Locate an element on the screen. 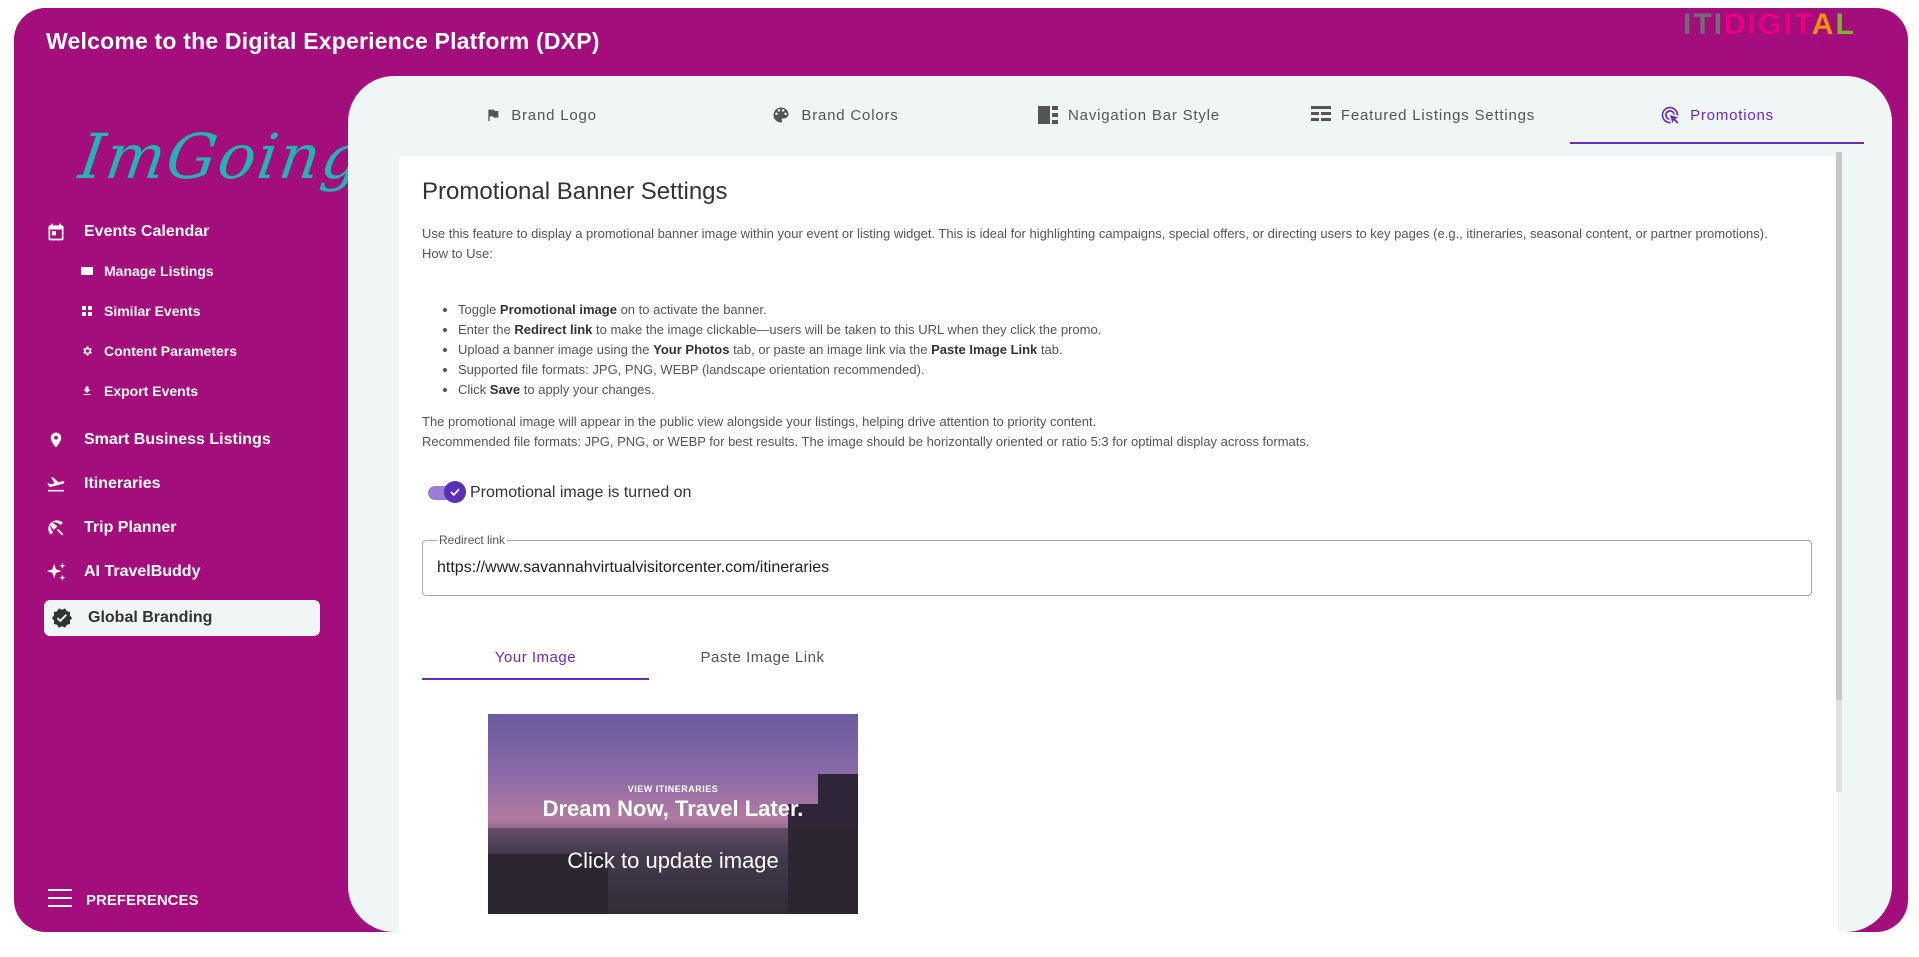  sidebar-item-itineraries: Itineraries is located at coordinates (102, 484).